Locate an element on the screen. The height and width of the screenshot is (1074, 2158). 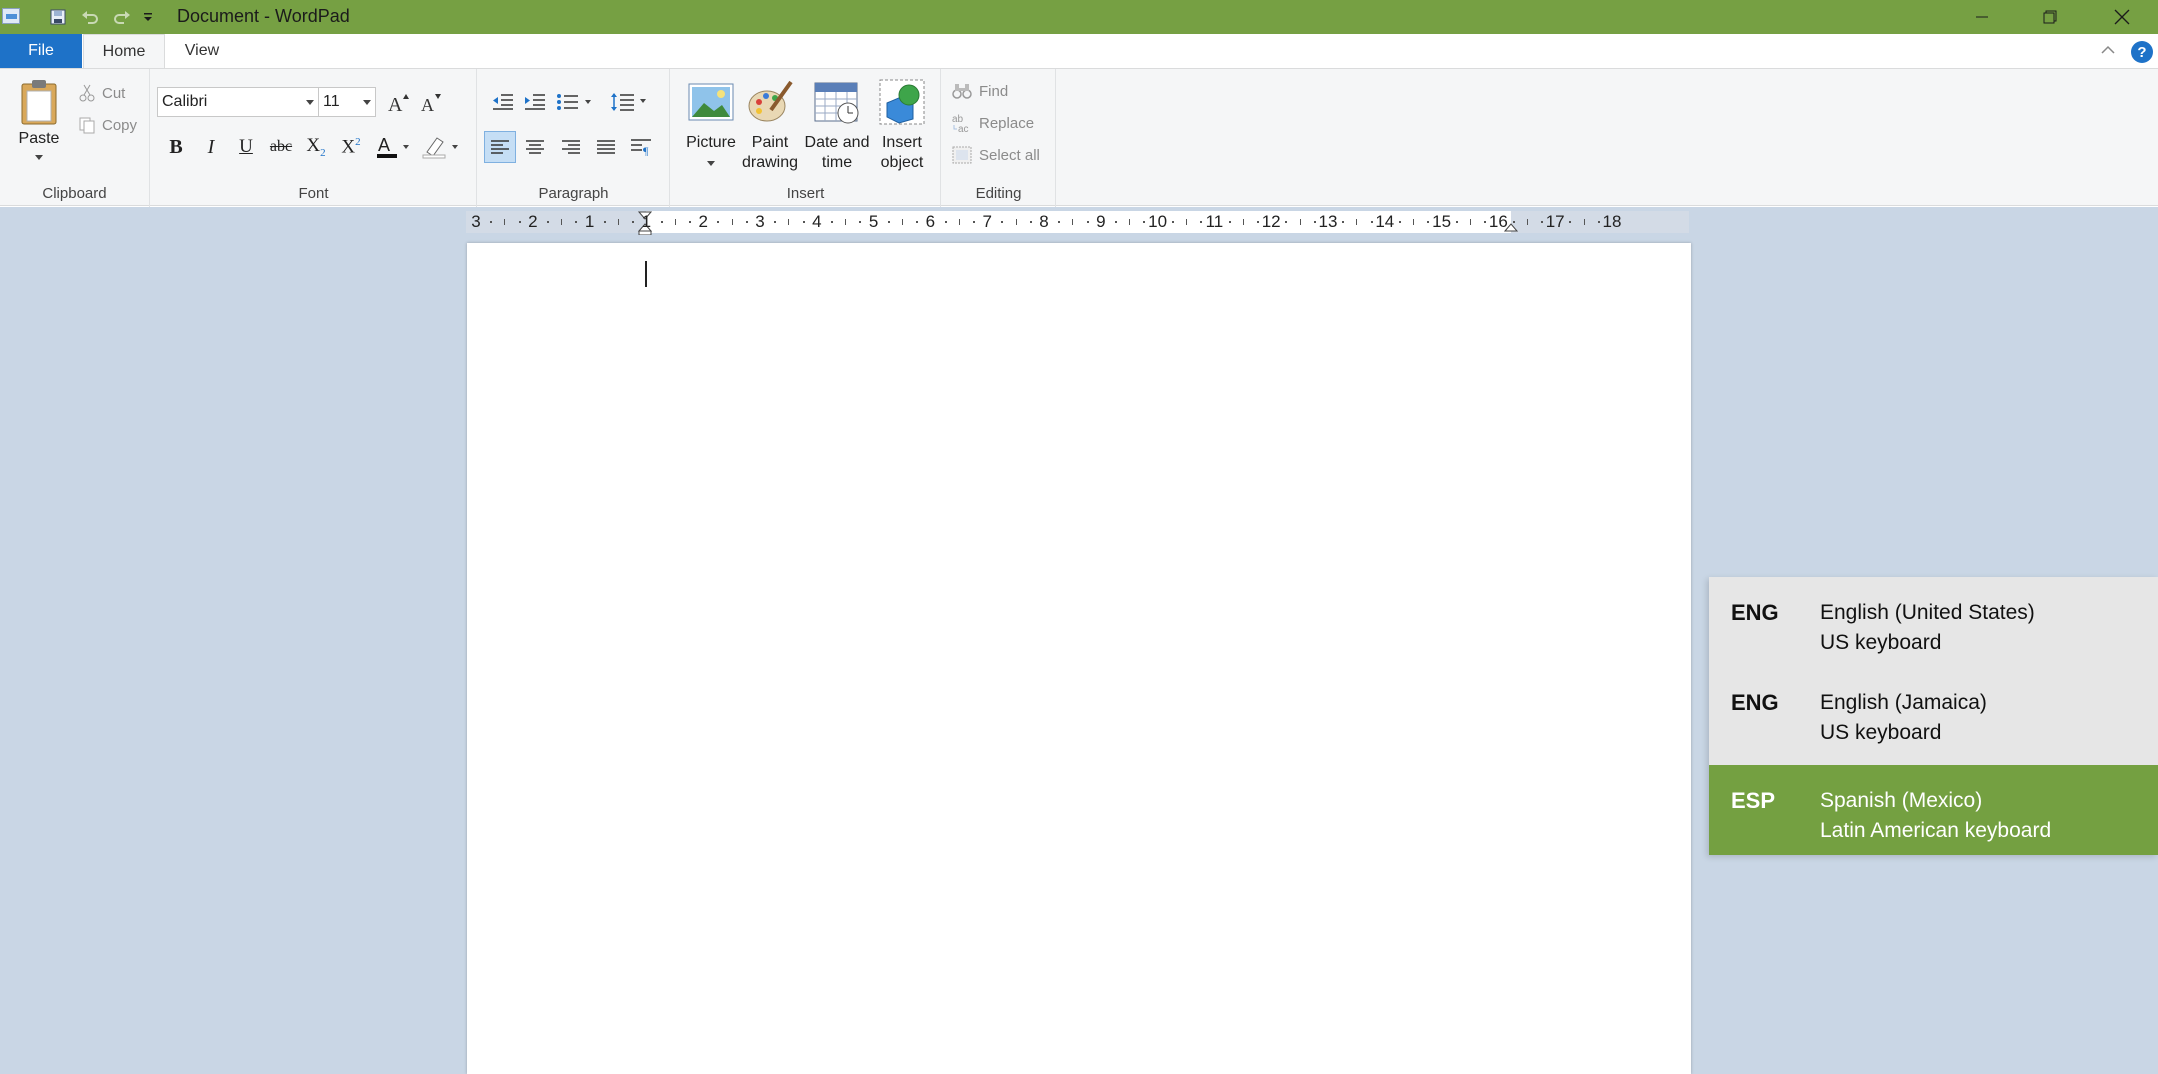
select-all-button: Select all is located at coordinates (996, 155).